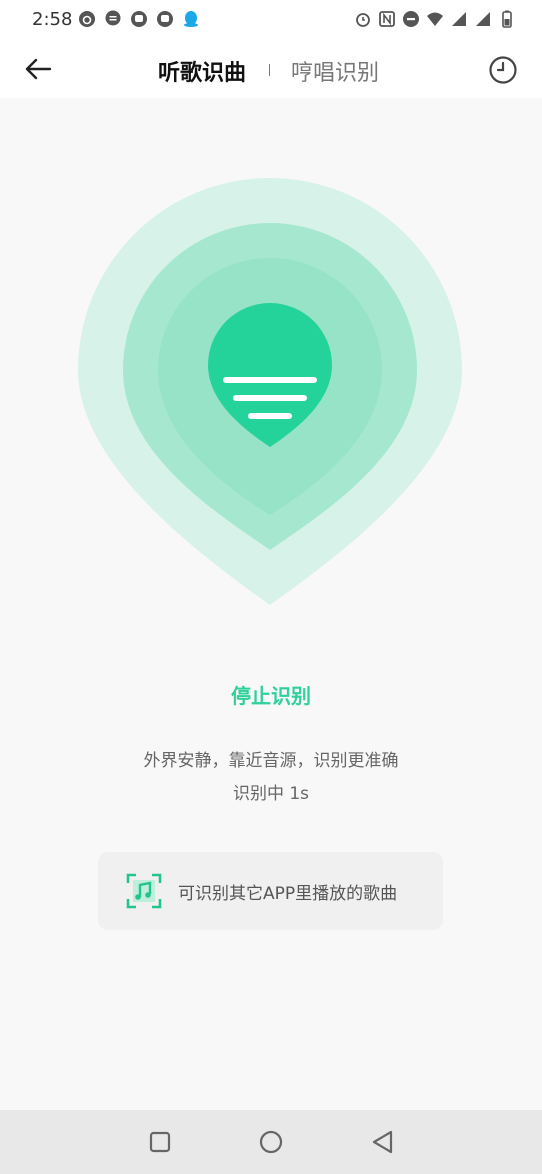 Image resolution: width=542 pixels, height=1174 pixels. Describe the element at coordinates (160, 1142) in the screenshot. I see `recents-button` at that location.